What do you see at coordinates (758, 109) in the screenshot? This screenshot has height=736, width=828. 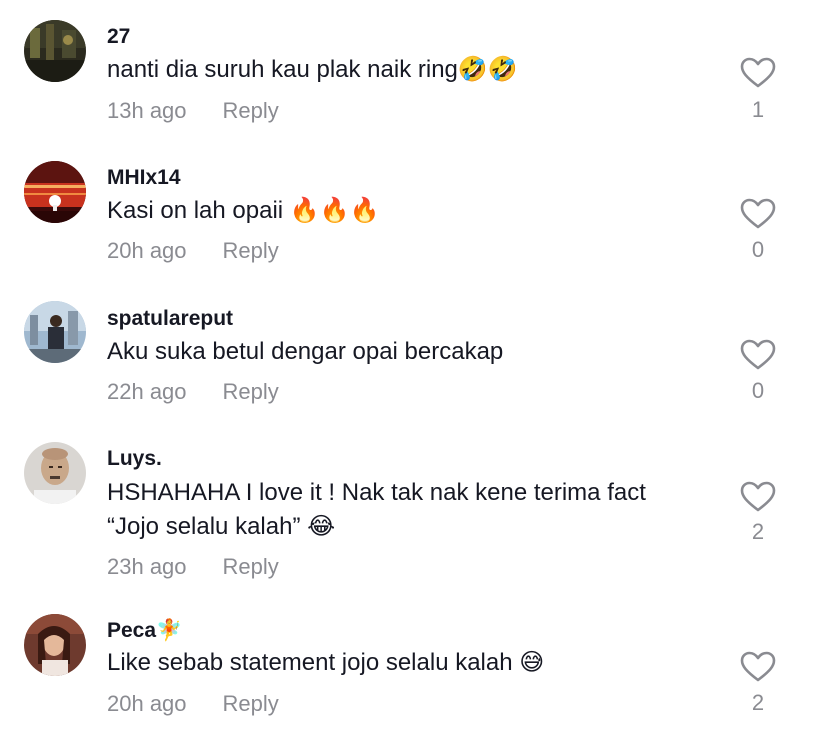 I see `like-count: 1` at bounding box center [758, 109].